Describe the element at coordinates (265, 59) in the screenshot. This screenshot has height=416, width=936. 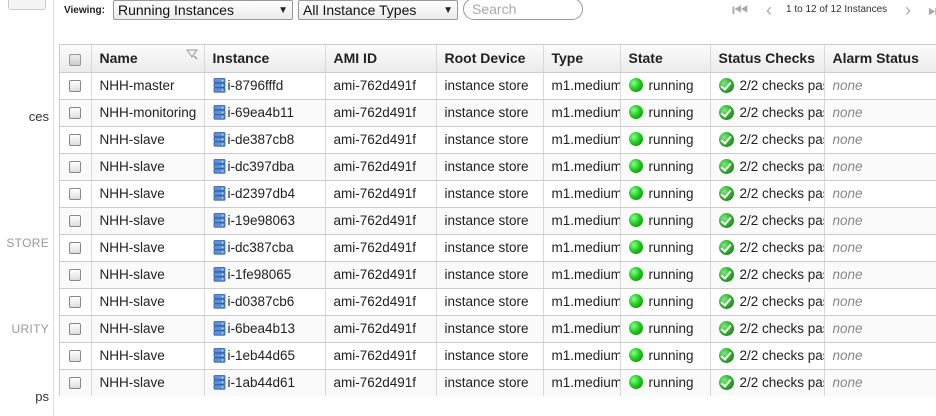
I see `column-header-instance: Instance` at that location.